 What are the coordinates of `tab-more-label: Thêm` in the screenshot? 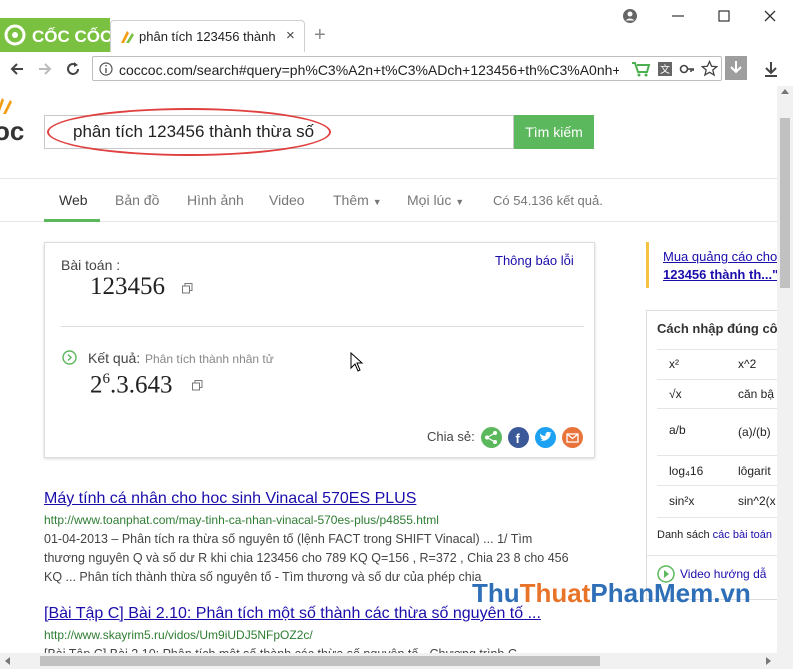 It's located at (351, 200).